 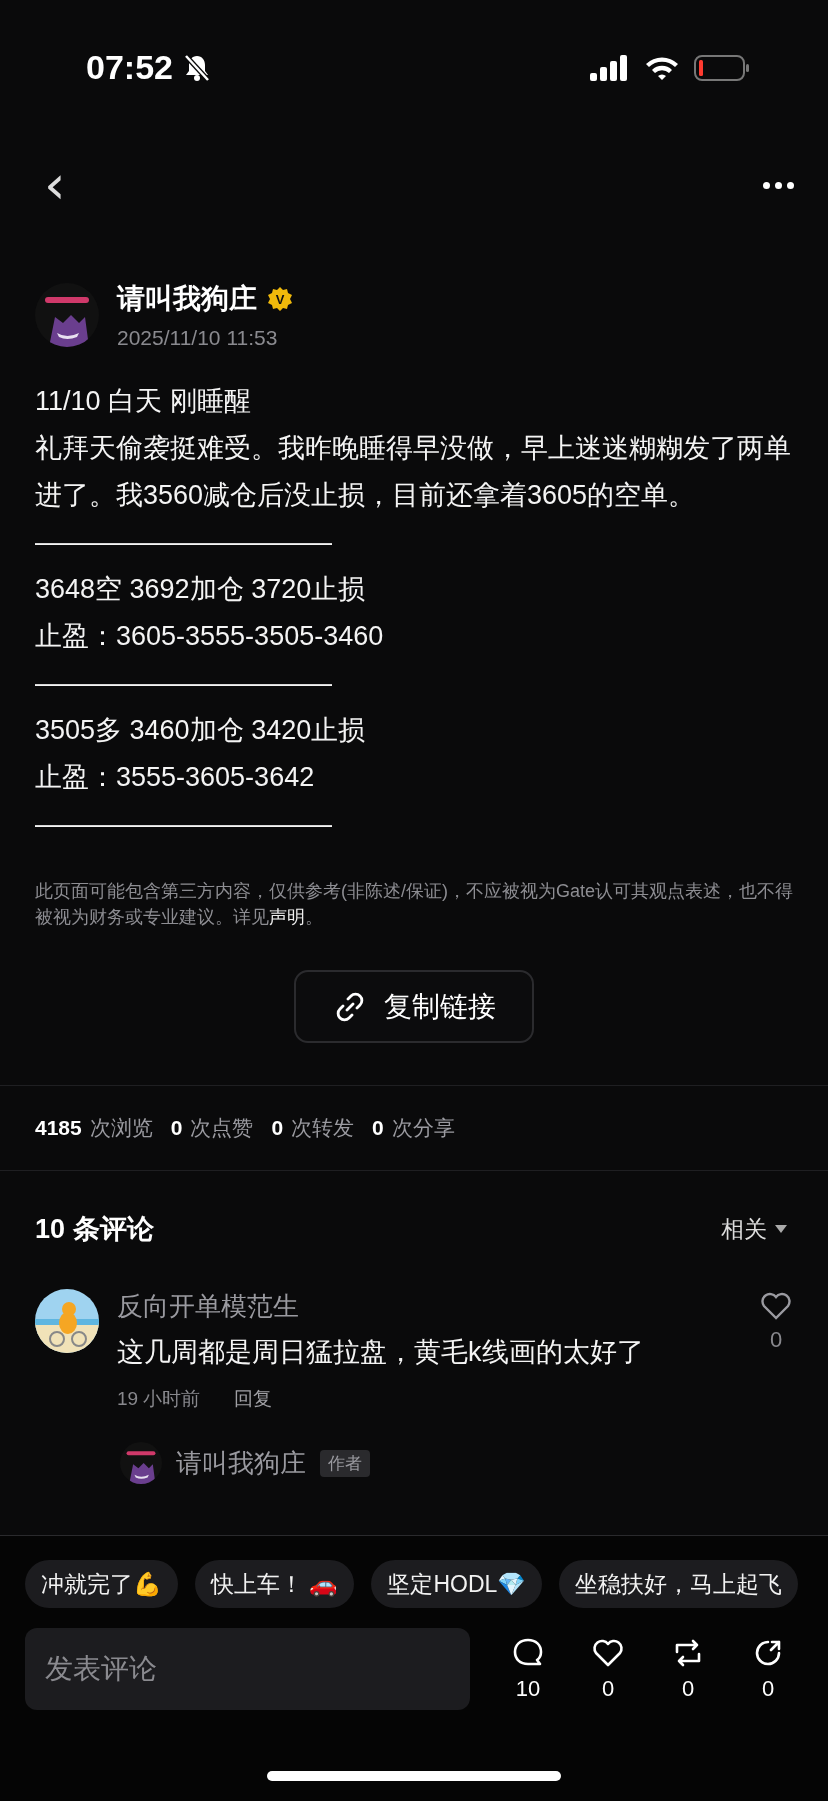 I want to click on stat-label: 次点赞, so click(x=222, y=1128).